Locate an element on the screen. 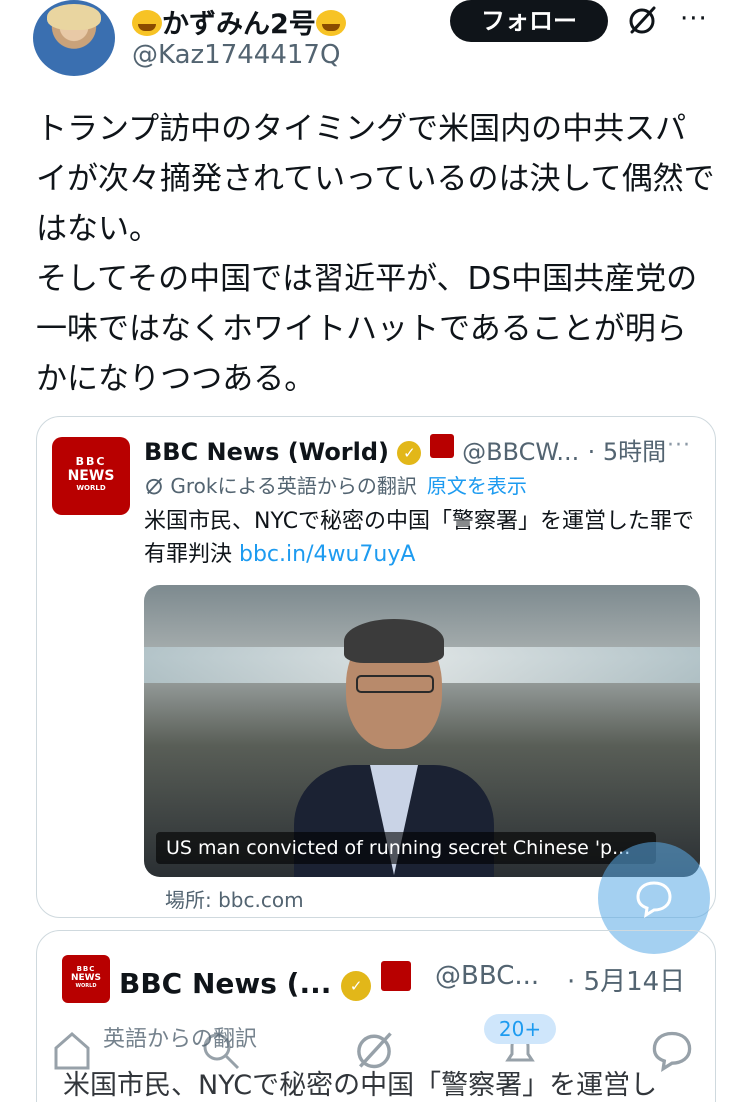 Image resolution: width=750 pixels, height=1102 pixels. user-handle: @Kaz1744417Q is located at coordinates (236, 55).